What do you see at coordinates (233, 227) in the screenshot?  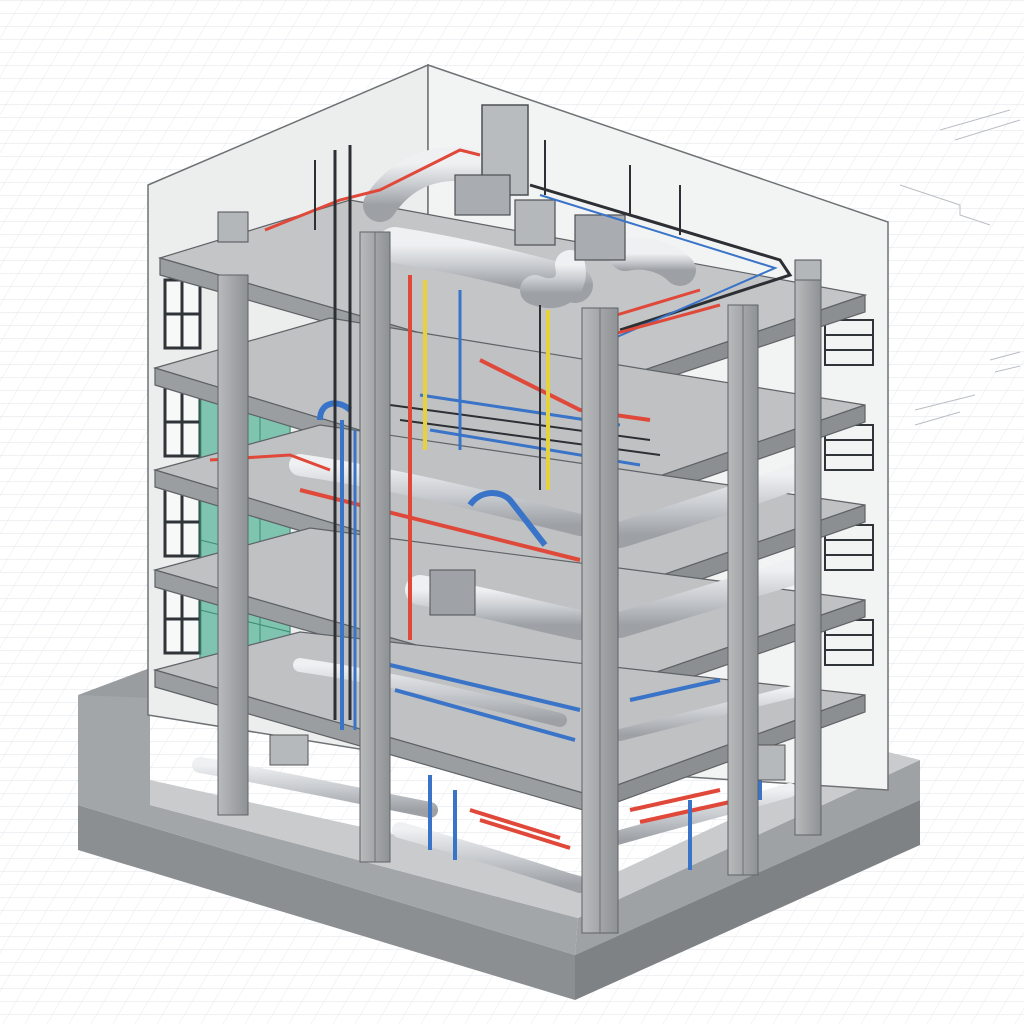 I see `roof-vent-box-left` at bounding box center [233, 227].